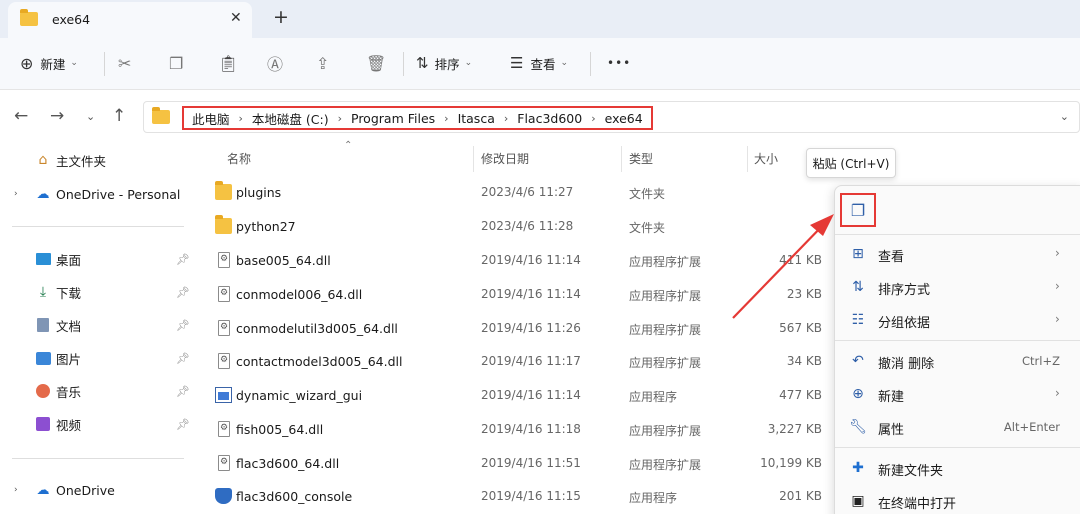 Image resolution: width=1080 pixels, height=514 pixels. Describe the element at coordinates (957, 234) in the screenshot. I see `menu-divider` at that location.